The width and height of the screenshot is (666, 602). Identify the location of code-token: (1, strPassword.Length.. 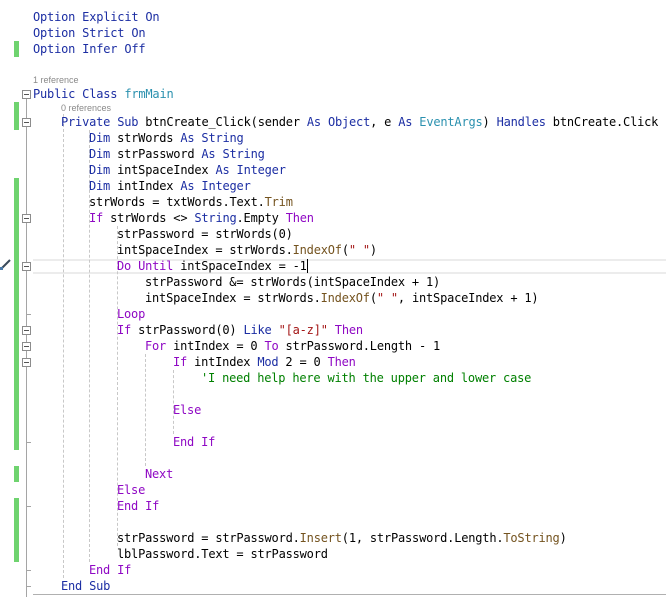
(422, 538).